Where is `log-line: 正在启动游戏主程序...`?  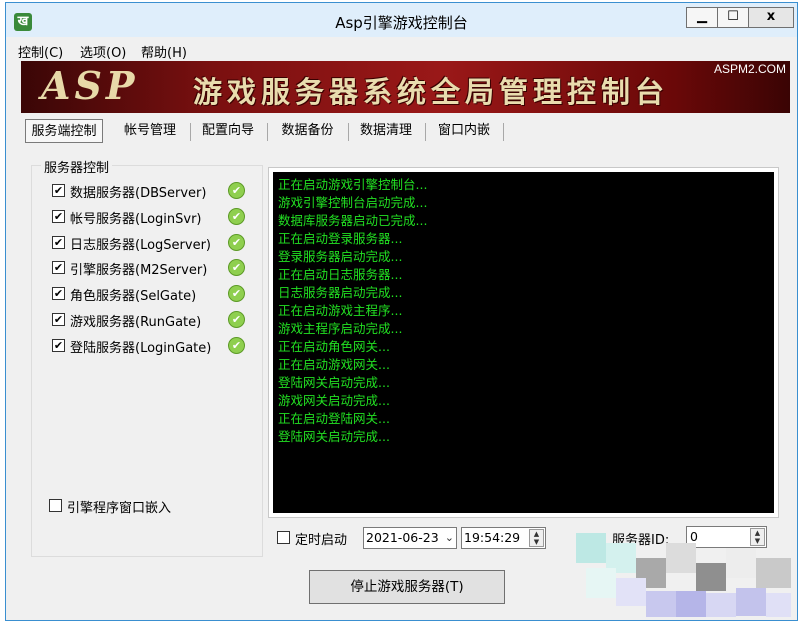 log-line: 正在启动游戏主程序... is located at coordinates (340, 310).